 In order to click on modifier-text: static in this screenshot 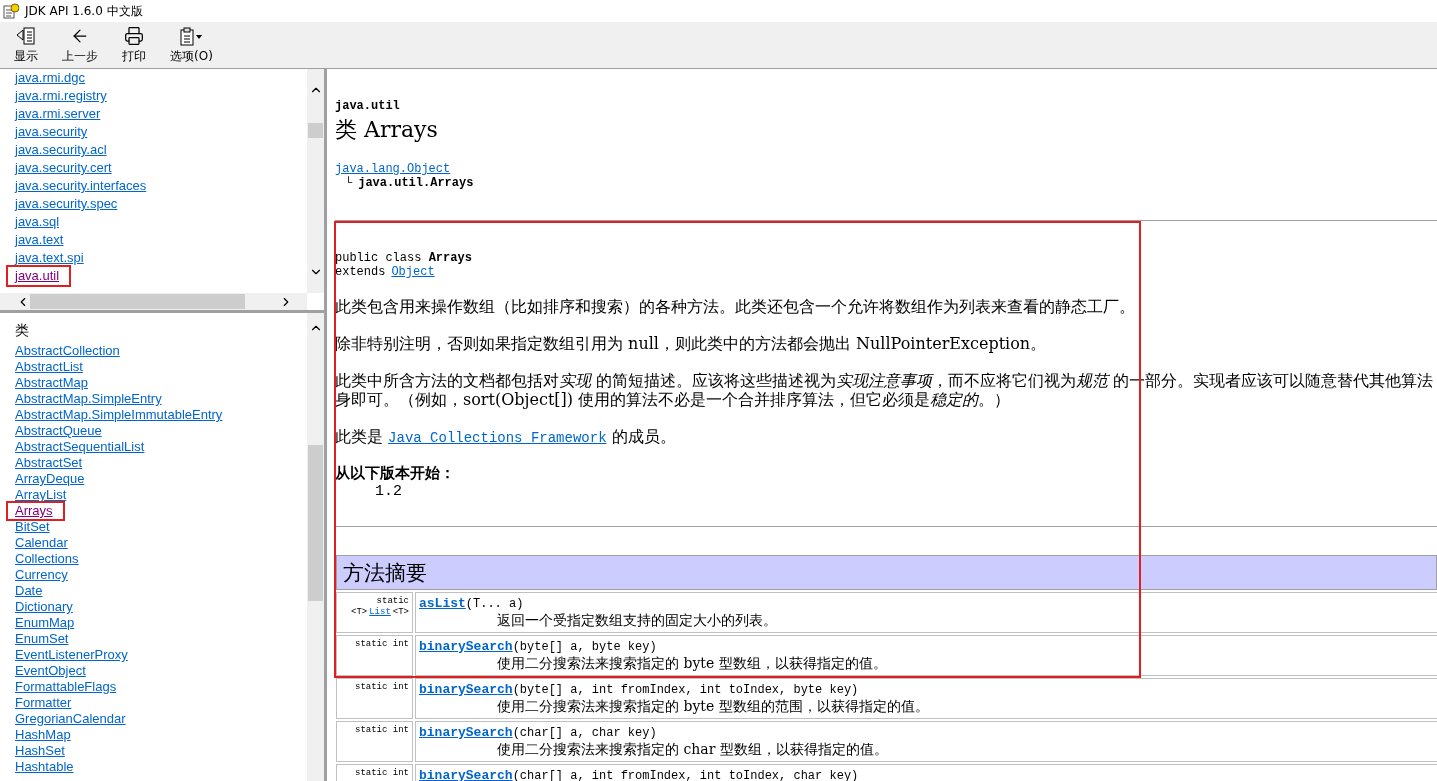, I will do `click(392, 601)`.